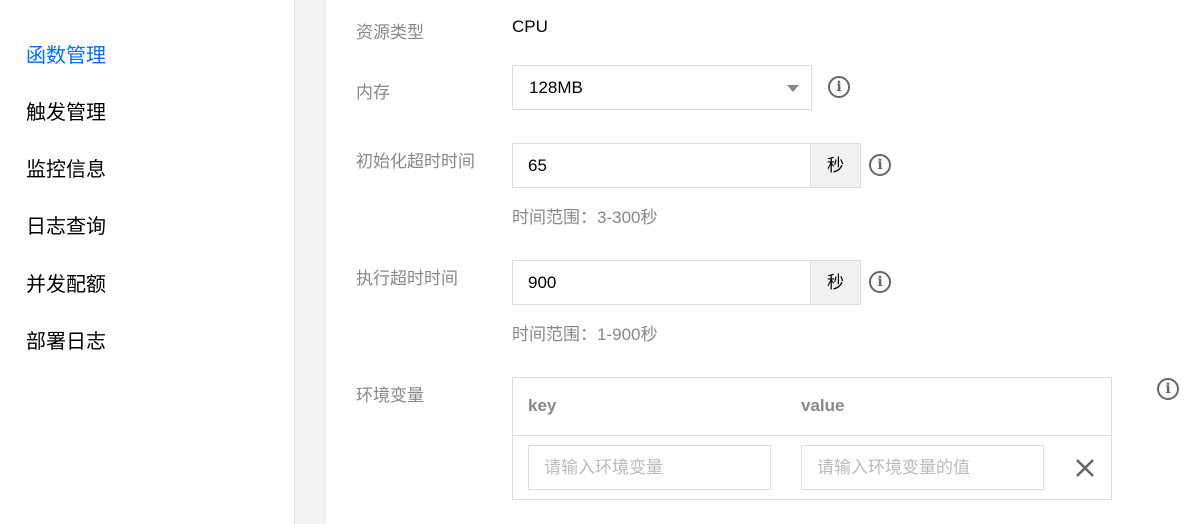 The image size is (1204, 524). What do you see at coordinates (66, 170) in the screenshot?
I see `sidebar-item-monitoring: 监控信息` at bounding box center [66, 170].